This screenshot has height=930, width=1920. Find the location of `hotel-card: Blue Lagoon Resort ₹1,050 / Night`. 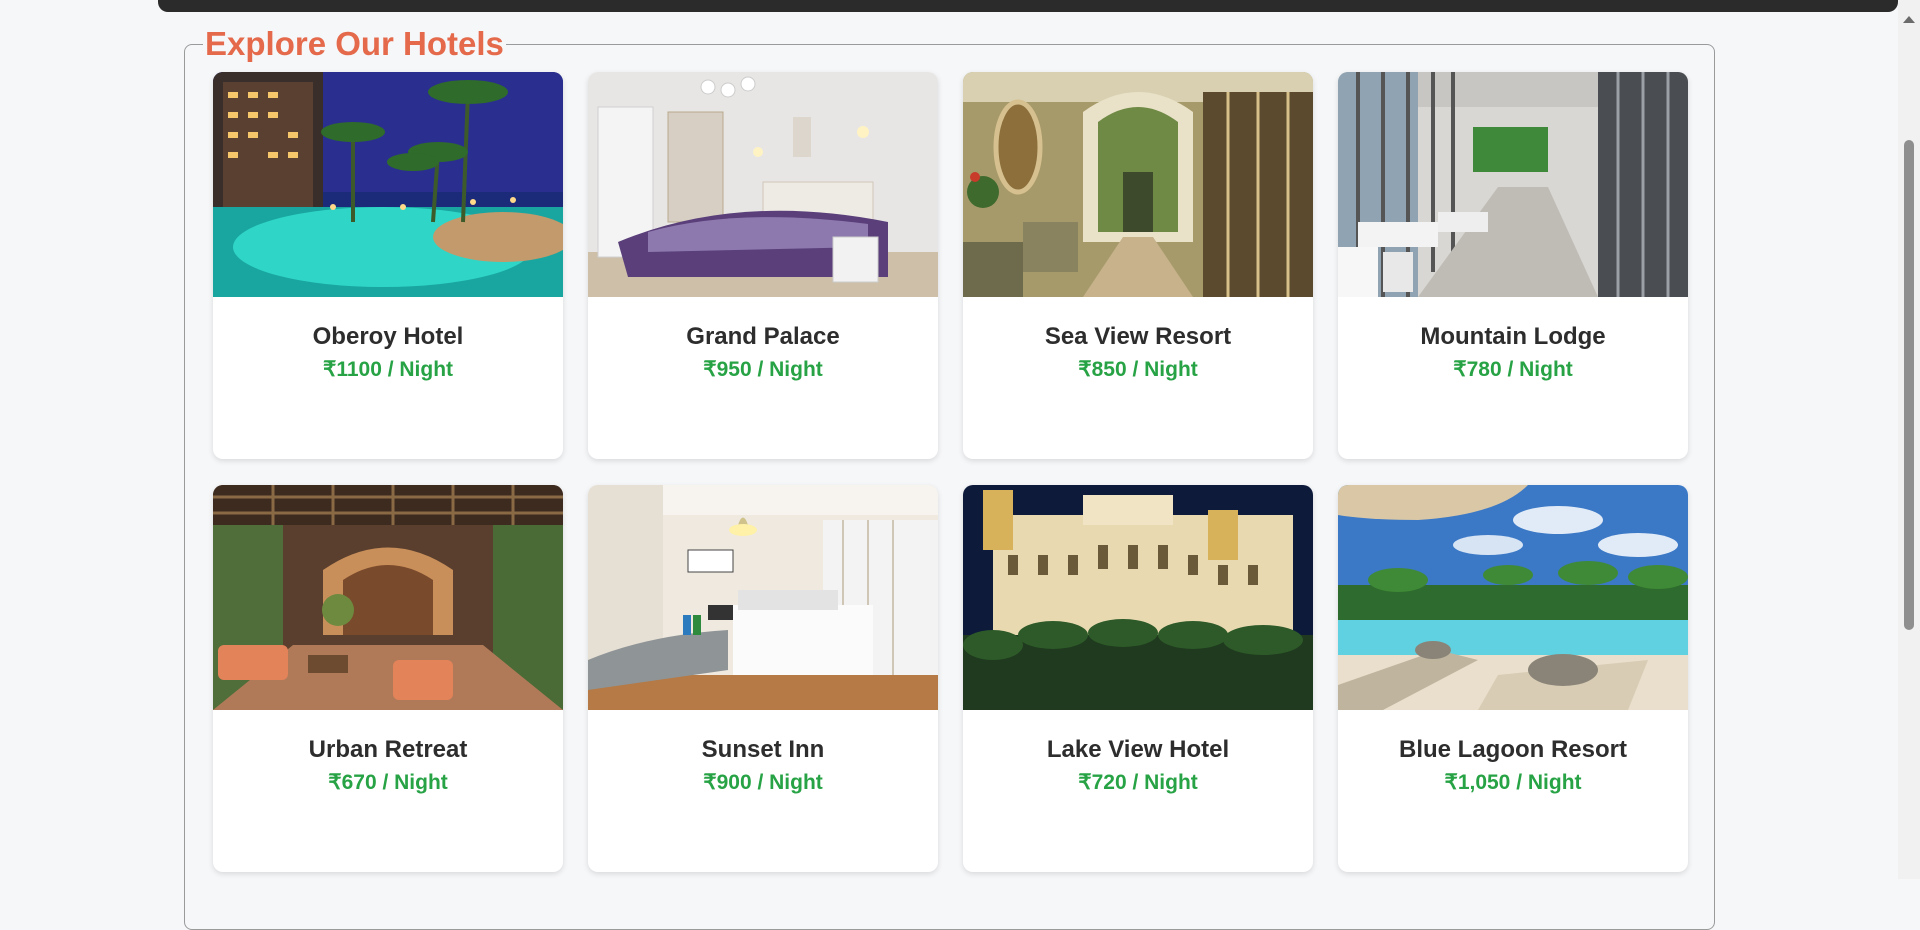

hotel-card: Blue Lagoon Resort ₹1,050 / Night is located at coordinates (1513, 678).